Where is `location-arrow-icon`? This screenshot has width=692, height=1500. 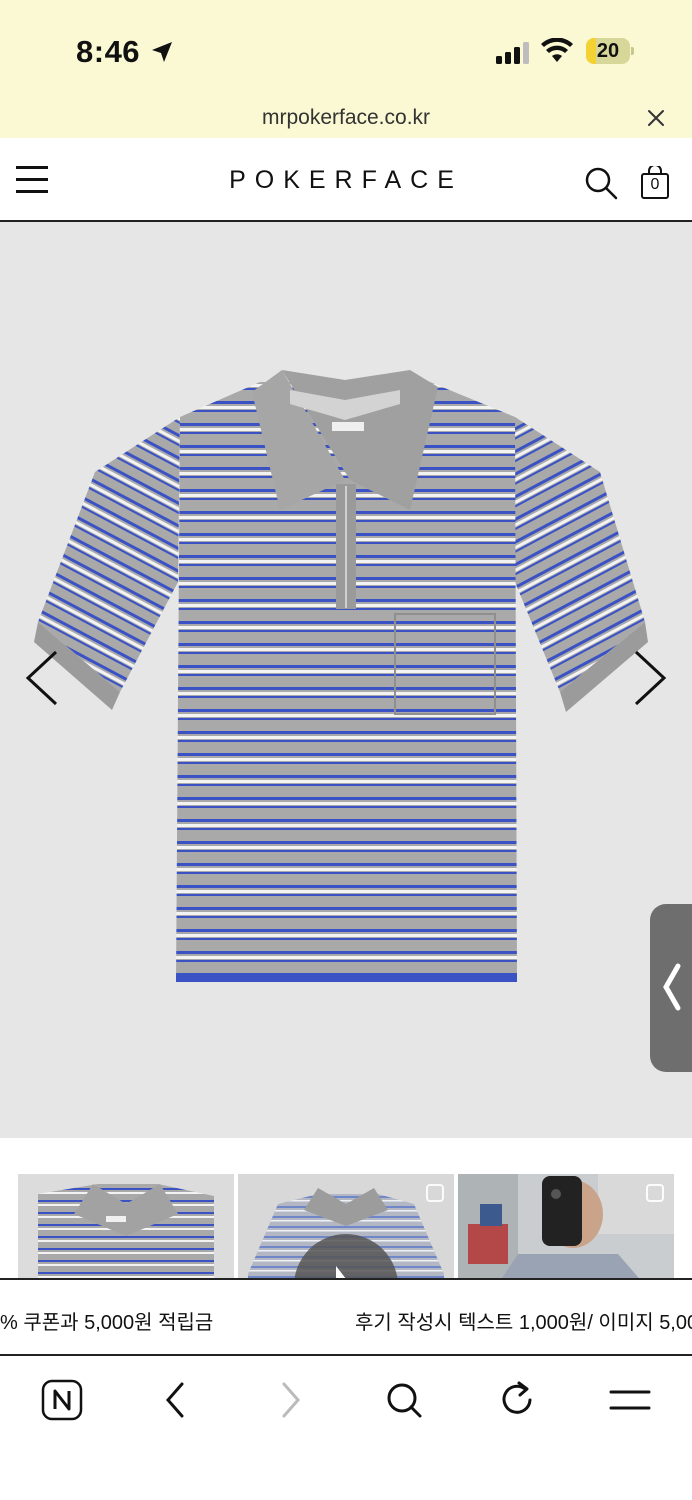
location-arrow-icon is located at coordinates (162, 52).